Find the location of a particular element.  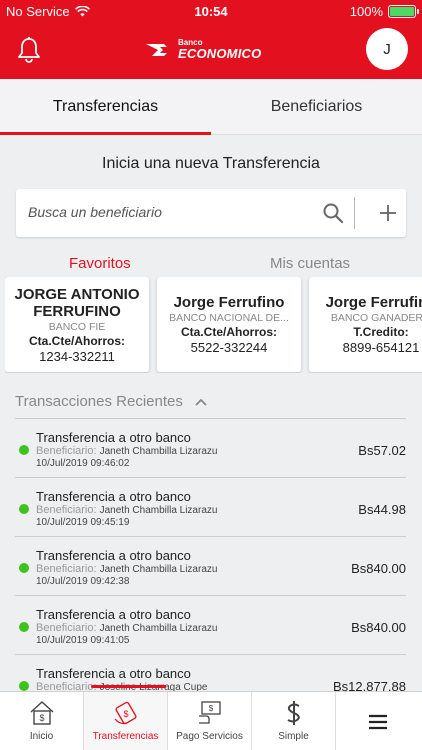

search-divider is located at coordinates (354, 213).